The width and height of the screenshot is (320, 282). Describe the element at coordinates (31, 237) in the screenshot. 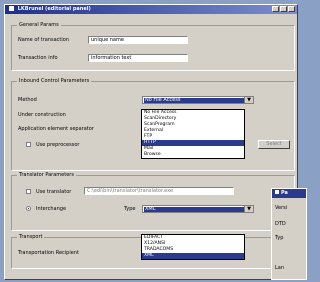

I see `transport-title: Transport` at that location.